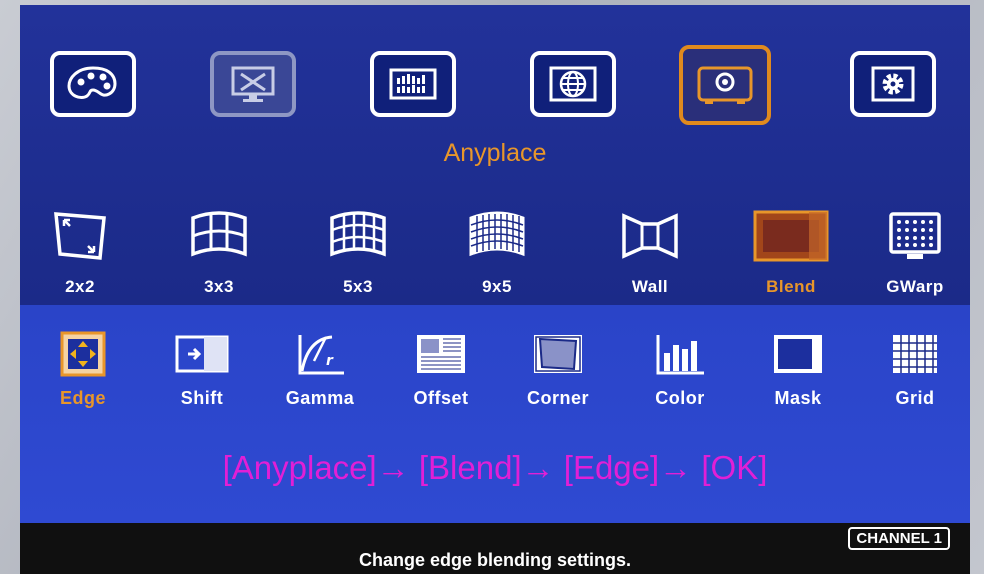 The image size is (984, 574). I want to click on globe-icon, so click(573, 84).